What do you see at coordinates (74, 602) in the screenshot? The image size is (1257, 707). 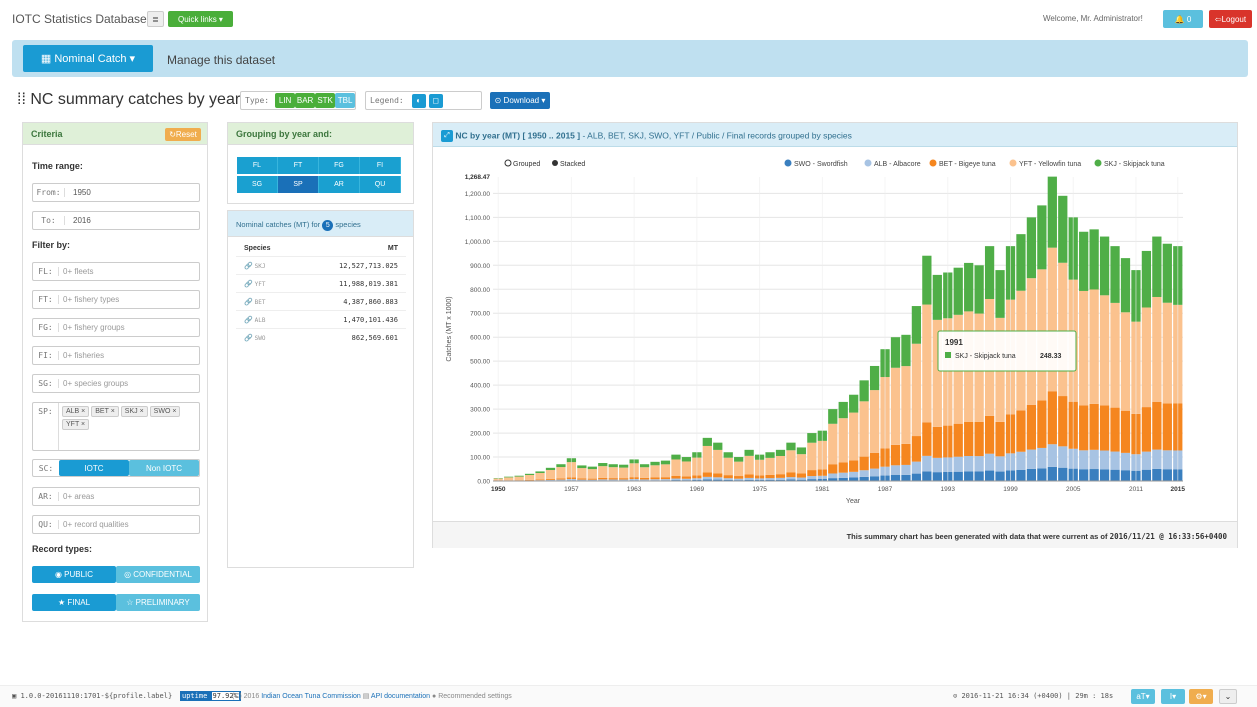 I see `final-option: ★ FINAL` at bounding box center [74, 602].